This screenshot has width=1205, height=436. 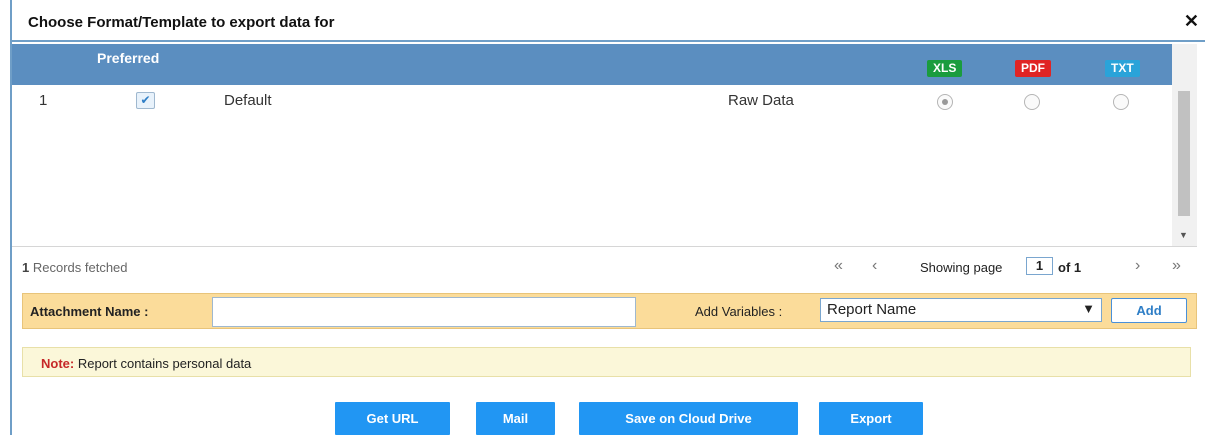 What do you see at coordinates (739, 311) in the screenshot?
I see `add-variables-label: Add Variables :` at bounding box center [739, 311].